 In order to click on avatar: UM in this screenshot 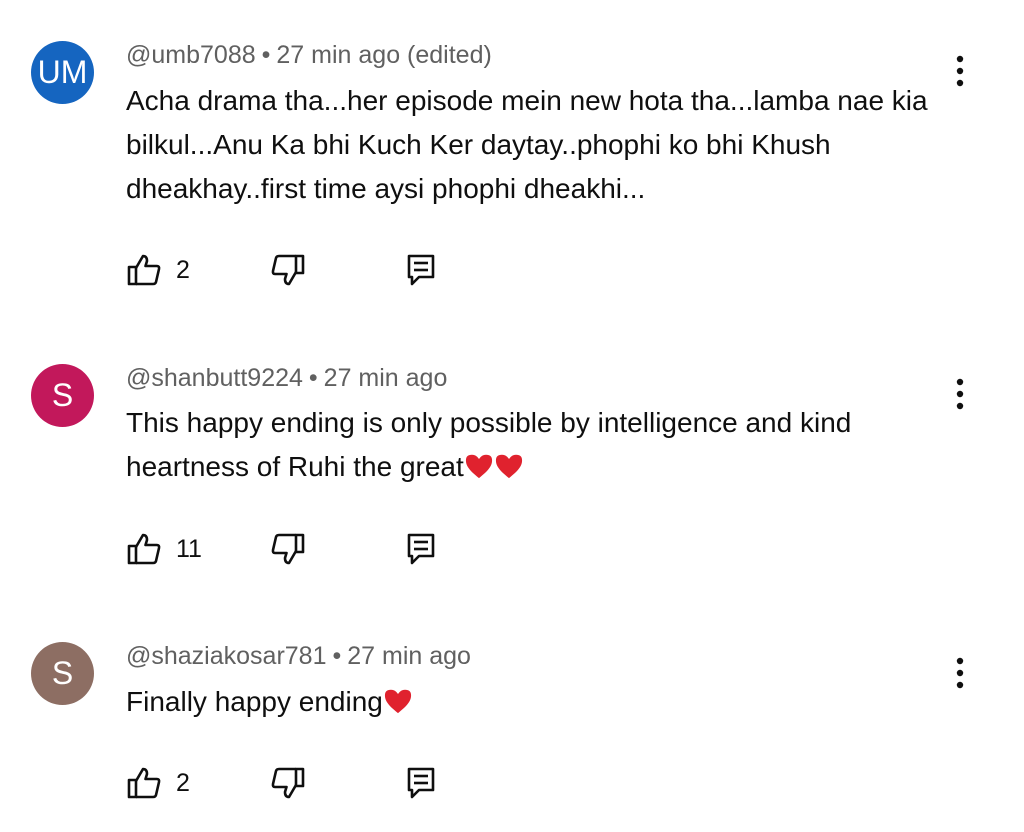, I will do `click(62, 72)`.